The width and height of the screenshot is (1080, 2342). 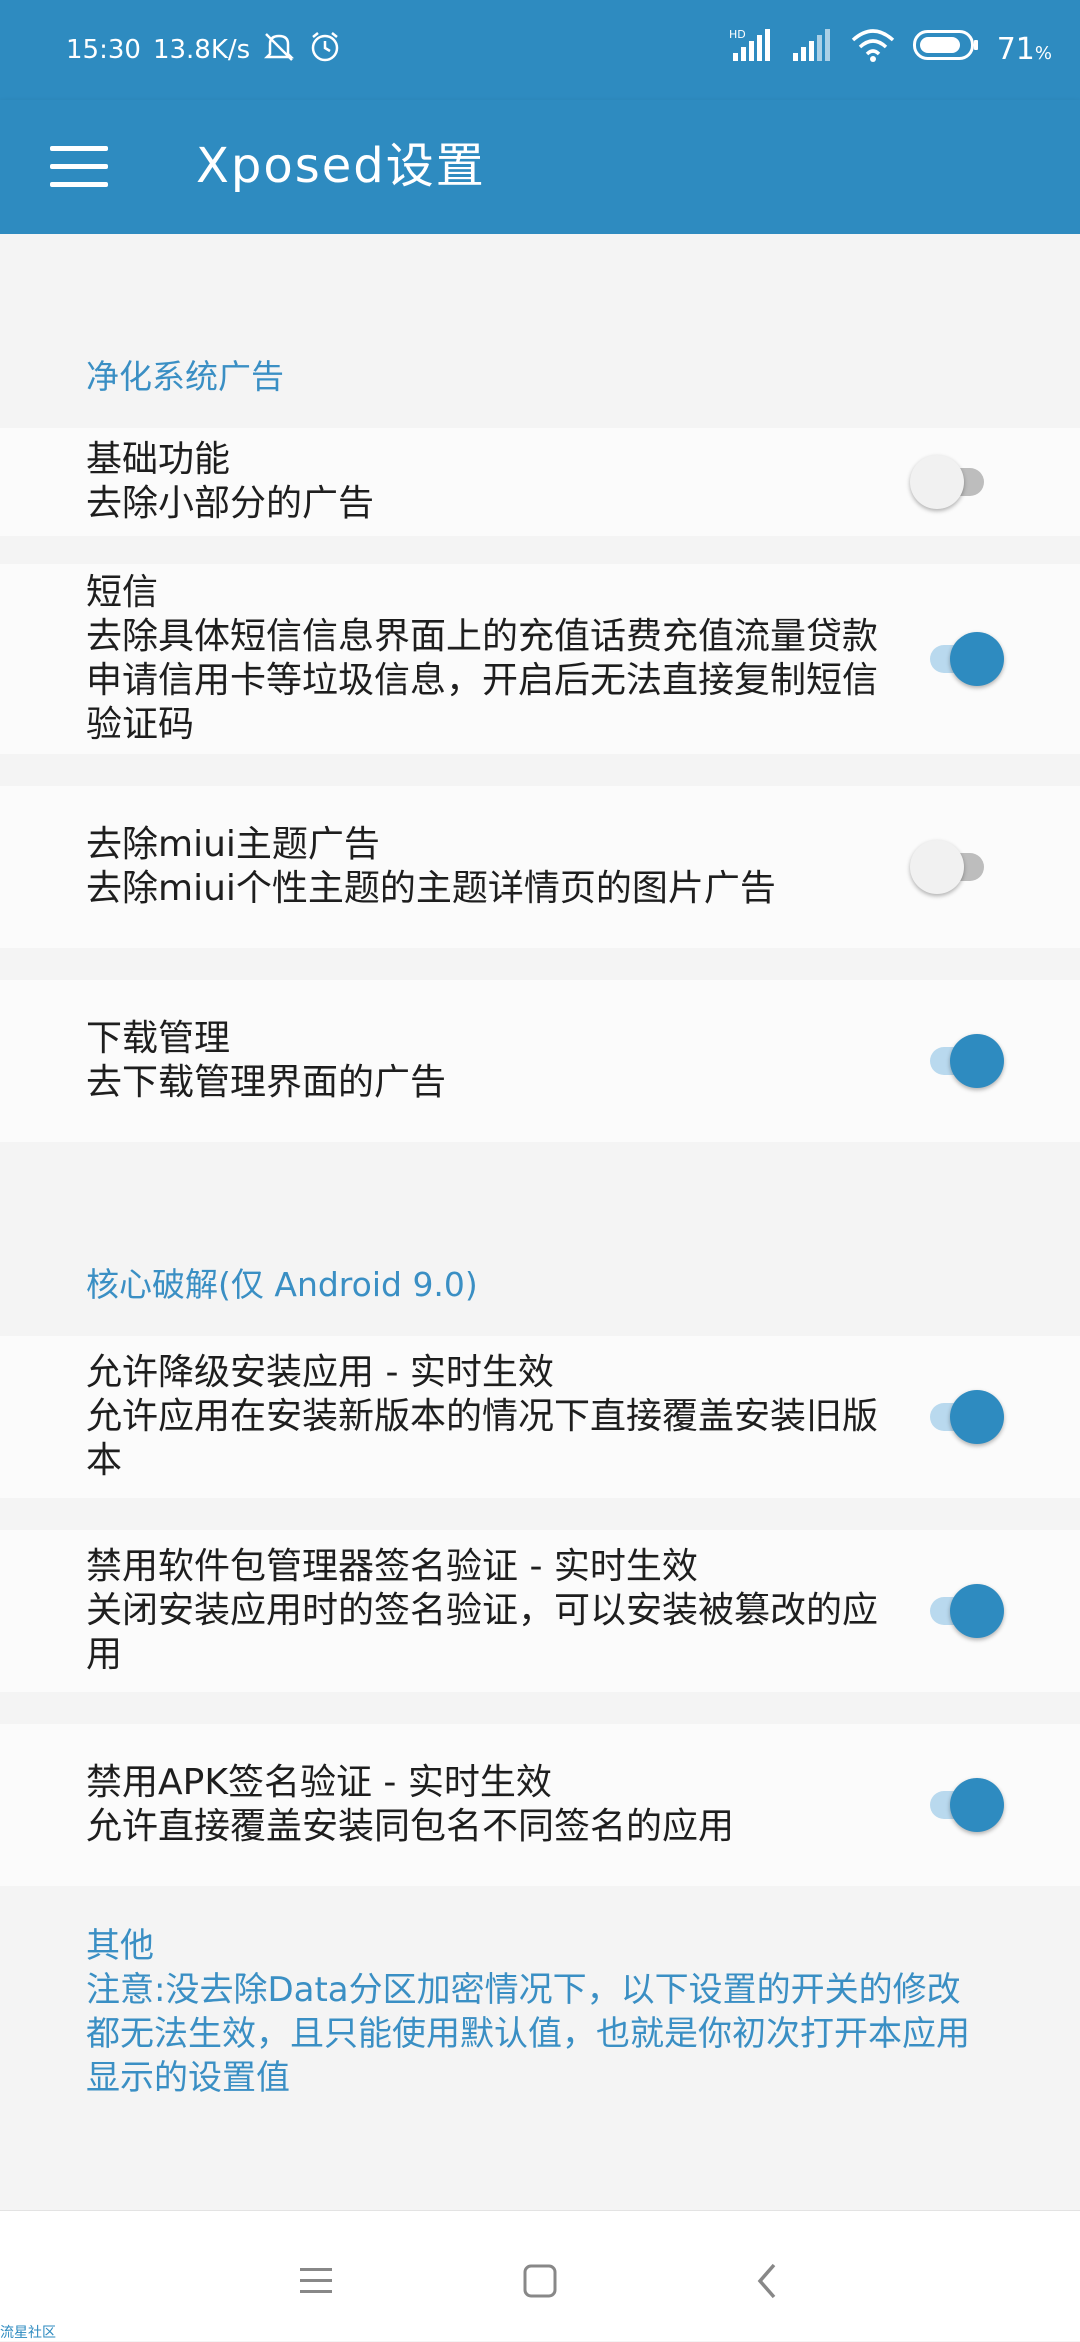 What do you see at coordinates (540, 1238) in the screenshot?
I see `section-header-core-patch: 核心破解(仅 Android 9.0)` at bounding box center [540, 1238].